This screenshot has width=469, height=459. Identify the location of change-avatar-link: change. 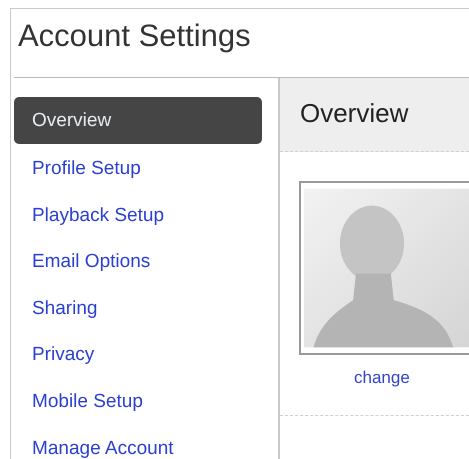
(382, 377).